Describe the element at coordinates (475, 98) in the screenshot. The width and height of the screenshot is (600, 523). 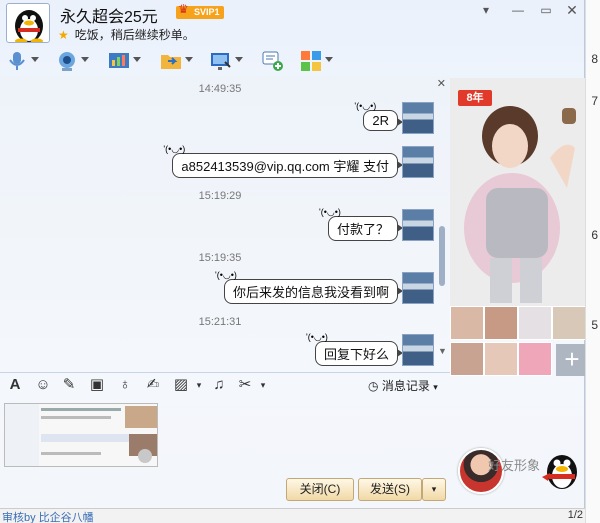
I see `qq-age-badge: 8年` at that location.